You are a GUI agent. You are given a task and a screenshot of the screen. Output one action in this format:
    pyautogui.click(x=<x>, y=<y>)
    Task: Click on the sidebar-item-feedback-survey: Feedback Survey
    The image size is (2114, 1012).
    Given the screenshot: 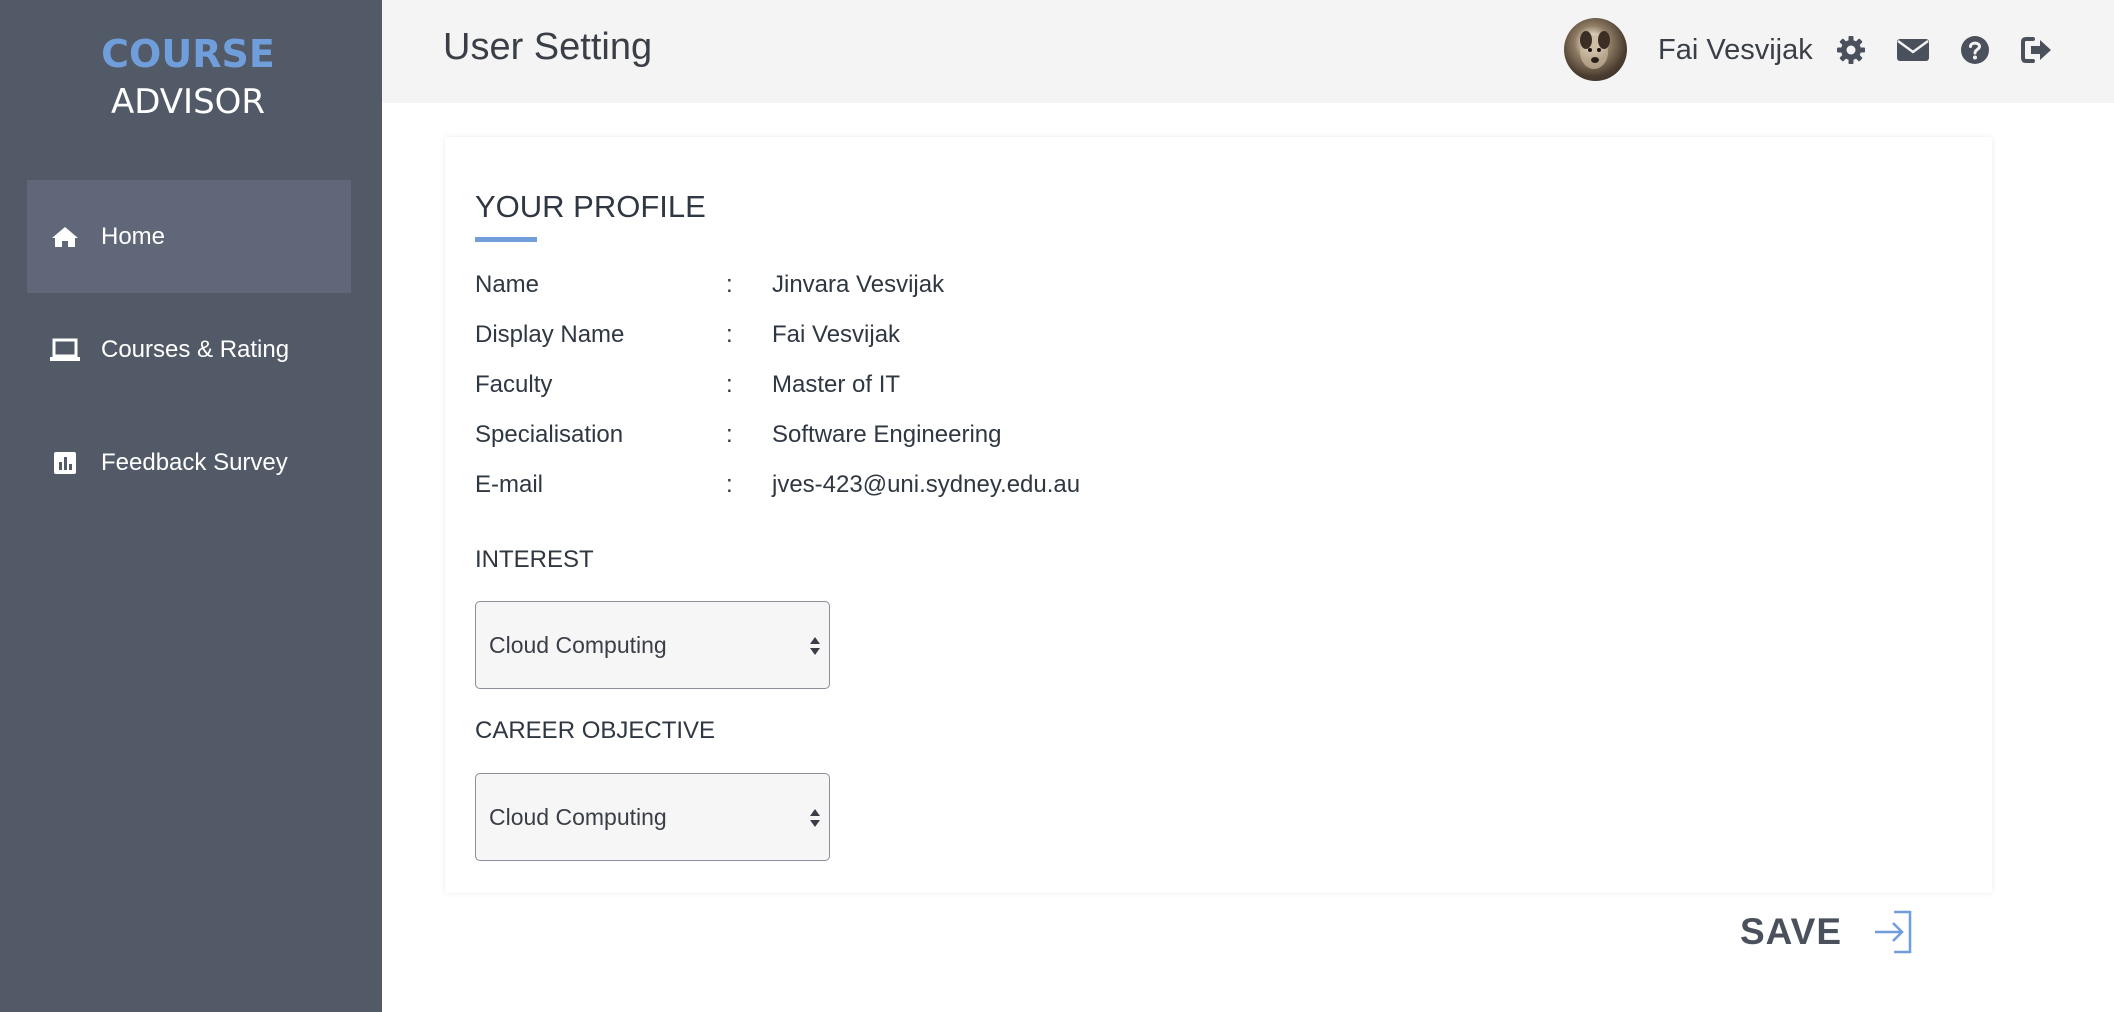 What is the action you would take?
    pyautogui.click(x=189, y=462)
    